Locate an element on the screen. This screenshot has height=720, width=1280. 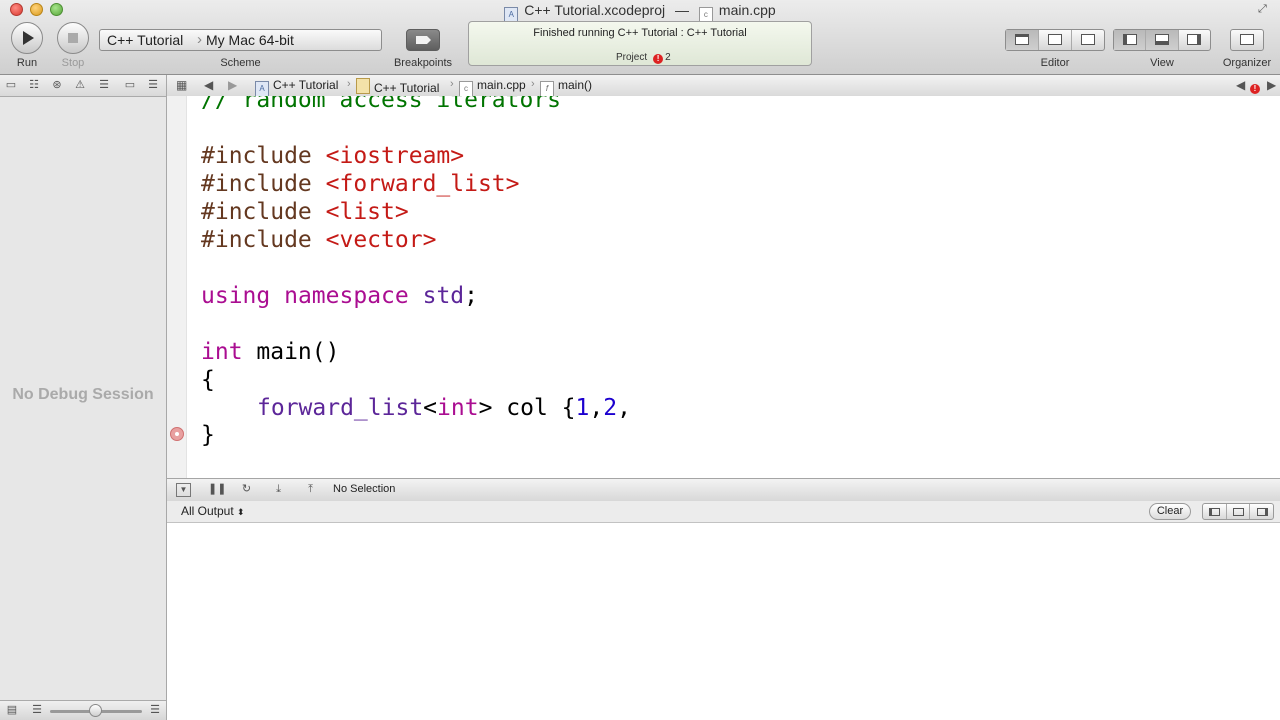
no-debug-session-label: No Debug Session is located at coordinates (83, 394).